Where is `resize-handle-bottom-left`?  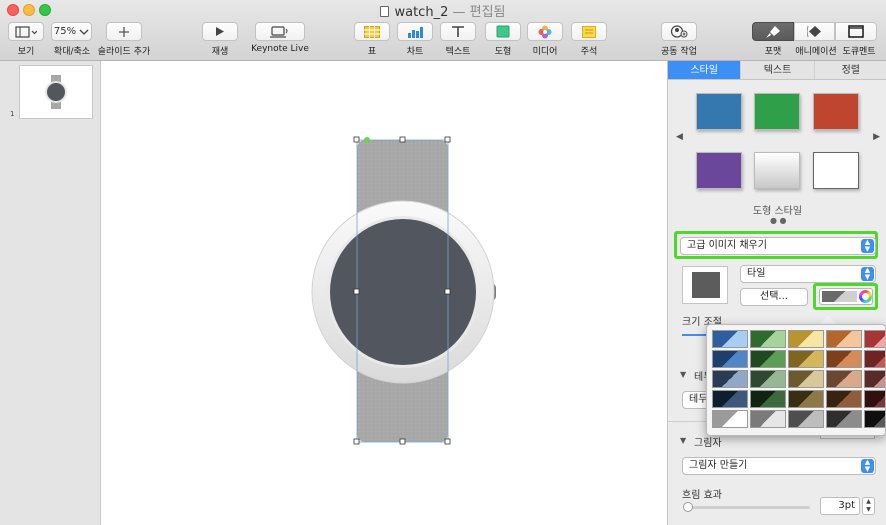
resize-handle-bottom-left is located at coordinates (356, 441).